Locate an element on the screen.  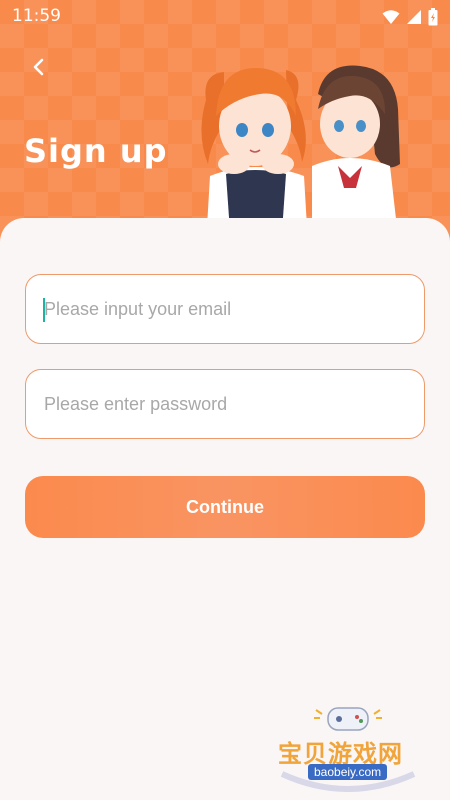
status-icons is located at coordinates (410, 17).